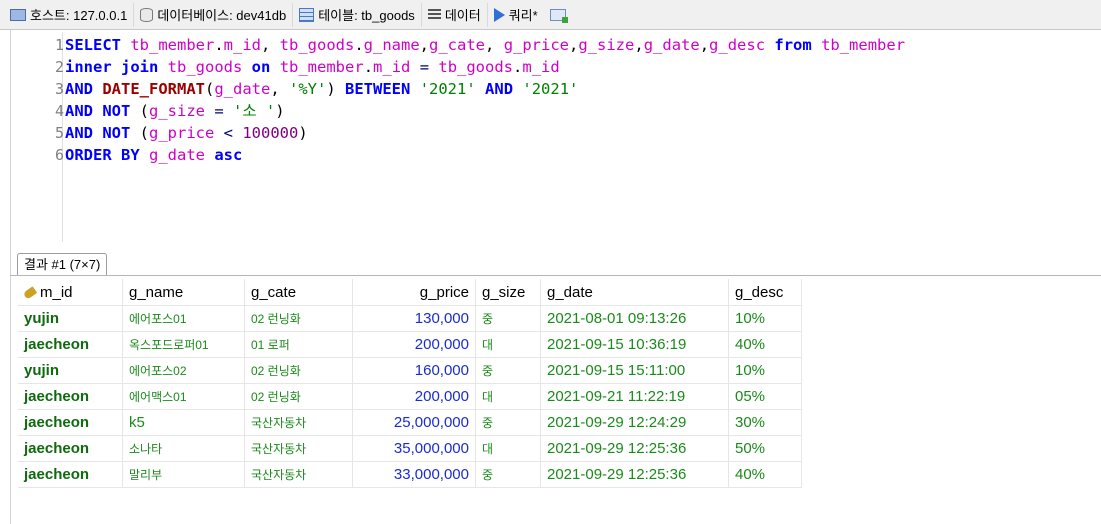  I want to click on cell-g_name: 소나타, so click(183, 448).